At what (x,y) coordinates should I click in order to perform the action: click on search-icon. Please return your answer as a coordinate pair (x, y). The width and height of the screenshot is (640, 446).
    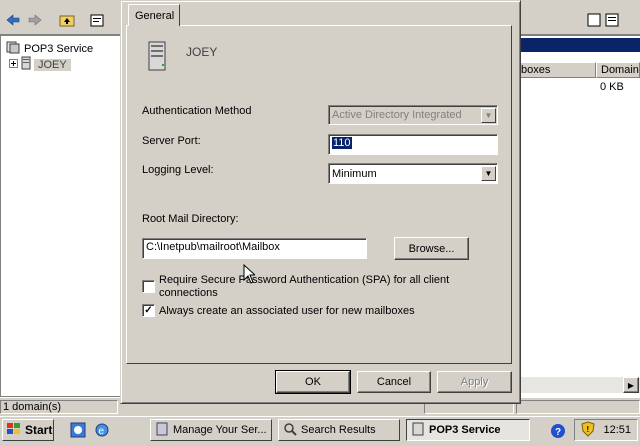
    Looking at the image, I should click on (290, 430).